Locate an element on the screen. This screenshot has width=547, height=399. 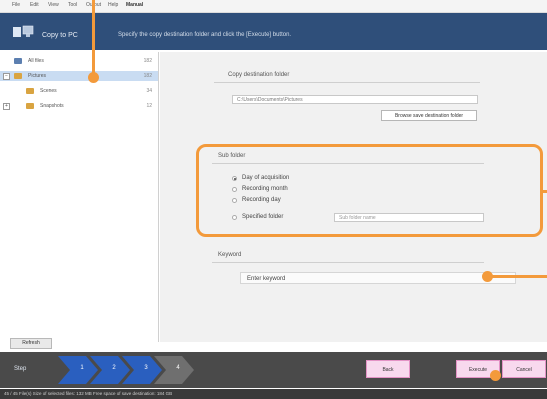
tree-item-count: 34 is located at coordinates (149, 91).